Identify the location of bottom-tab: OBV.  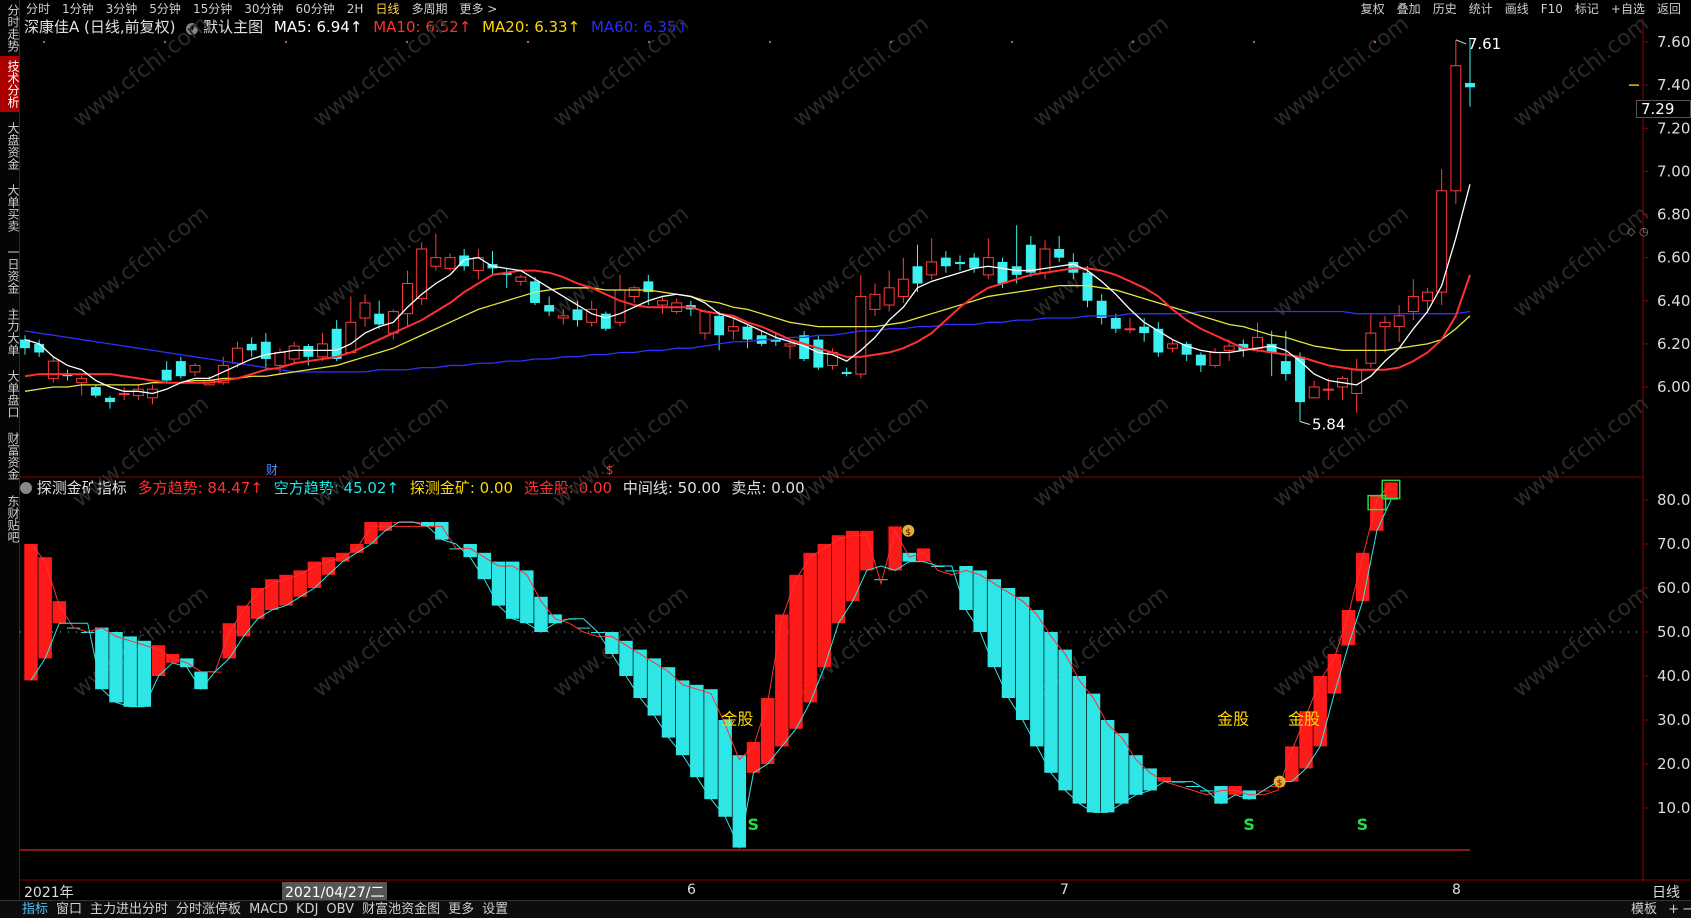
(340, 909).